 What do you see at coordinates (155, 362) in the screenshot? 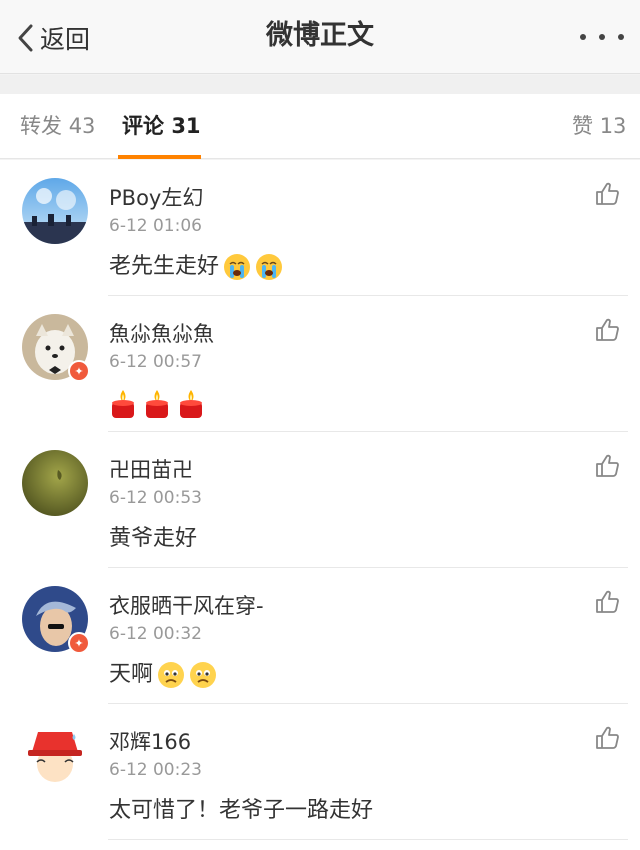
I see `comment-time: 6-12 00:57` at bounding box center [155, 362].